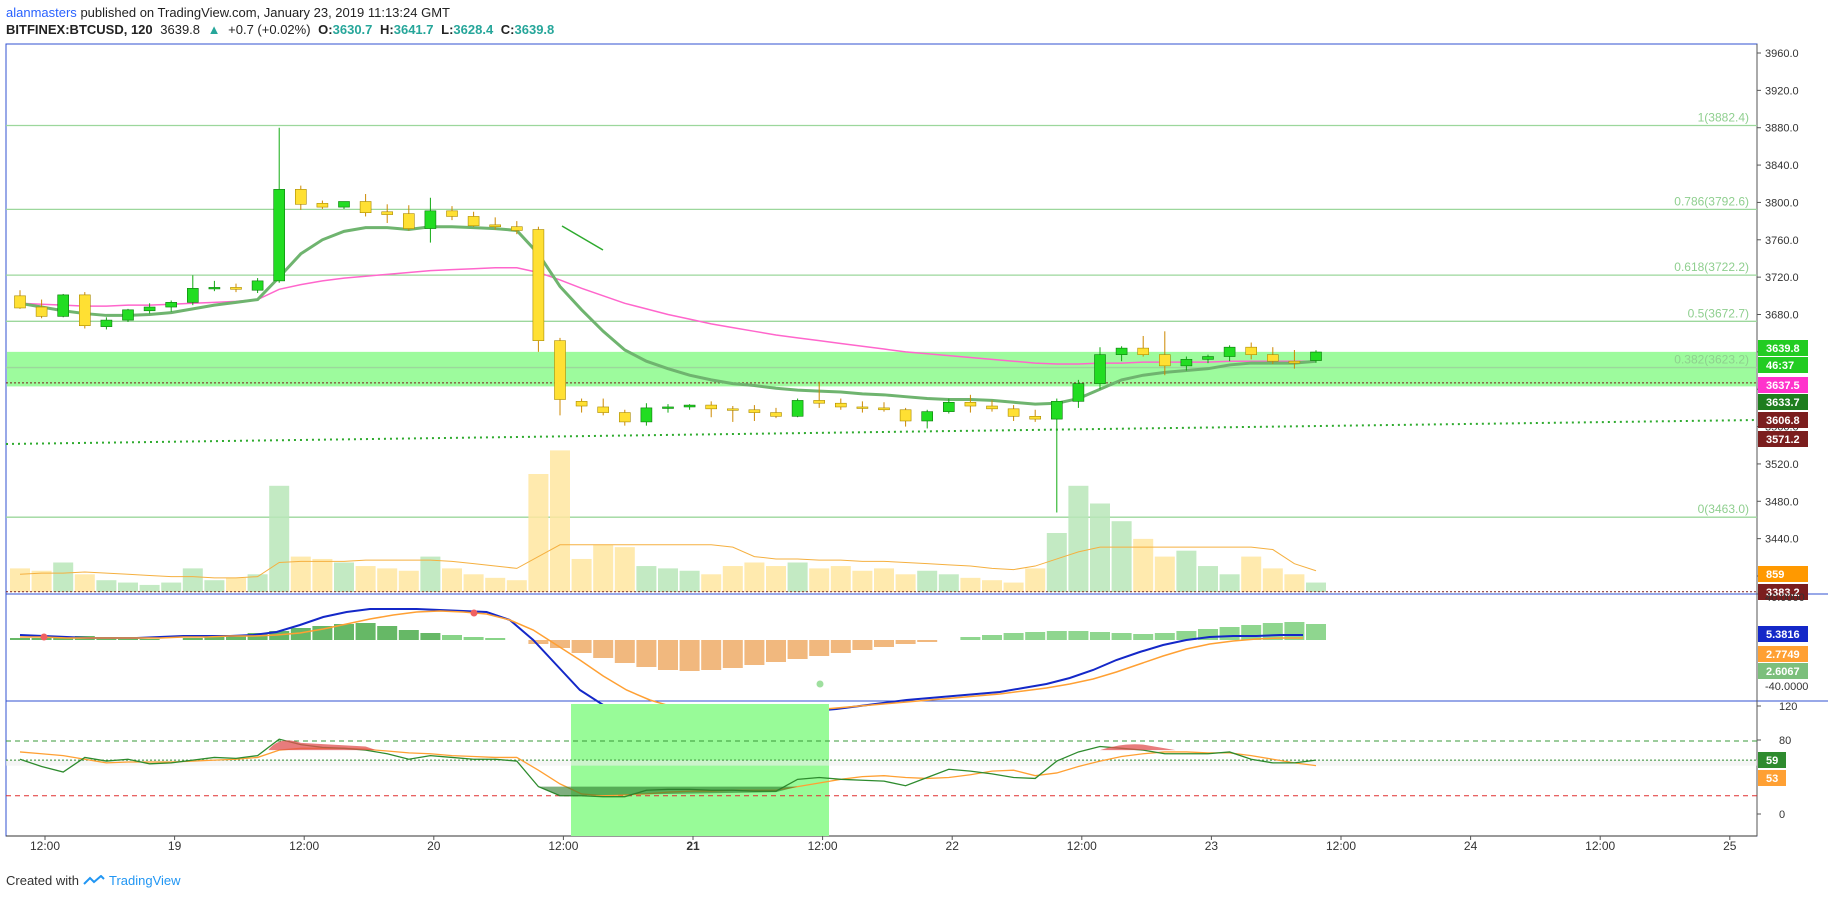  I want to click on time-tick-label: 23, so click(1212, 846).